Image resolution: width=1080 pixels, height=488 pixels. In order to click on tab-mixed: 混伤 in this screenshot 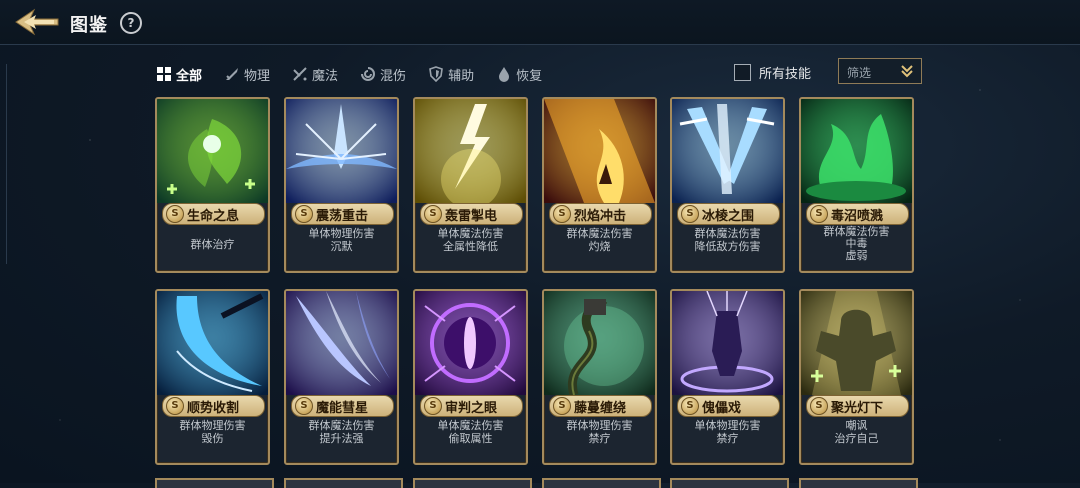, I will do `click(383, 74)`.